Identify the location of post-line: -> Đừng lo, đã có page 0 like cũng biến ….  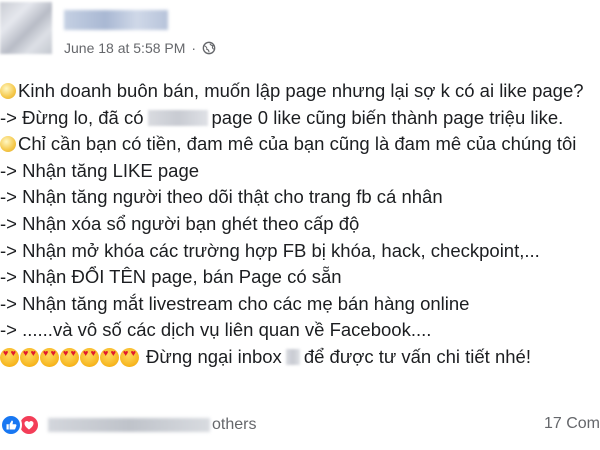
(300, 118).